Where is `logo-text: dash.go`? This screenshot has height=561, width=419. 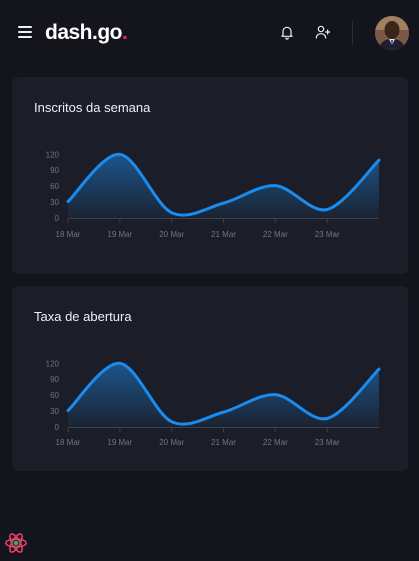
logo-text: dash.go is located at coordinates (84, 32).